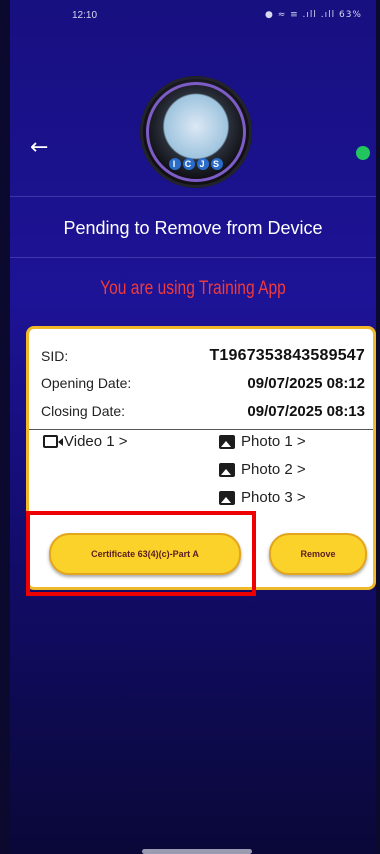 This screenshot has height=854, width=380. What do you see at coordinates (350, 15) in the screenshot?
I see `battery-level: 63%` at bounding box center [350, 15].